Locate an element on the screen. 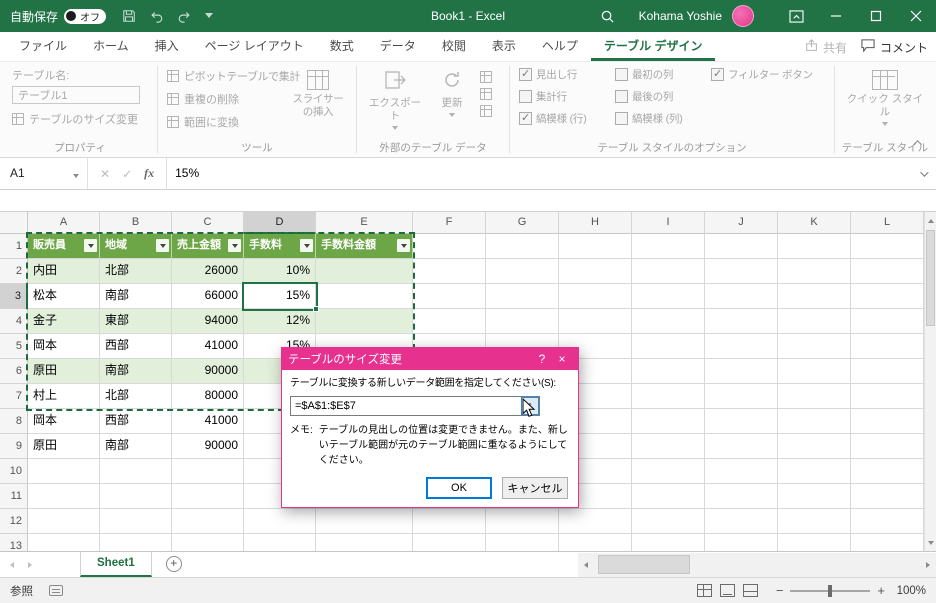 The height and width of the screenshot is (603, 936). undo-icon is located at coordinates (156, 16).